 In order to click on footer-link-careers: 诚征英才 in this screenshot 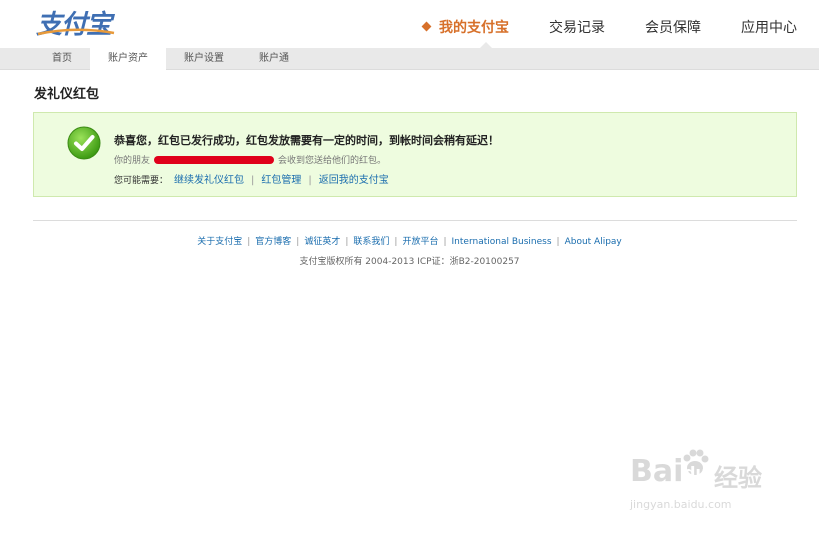, I will do `click(322, 242)`.